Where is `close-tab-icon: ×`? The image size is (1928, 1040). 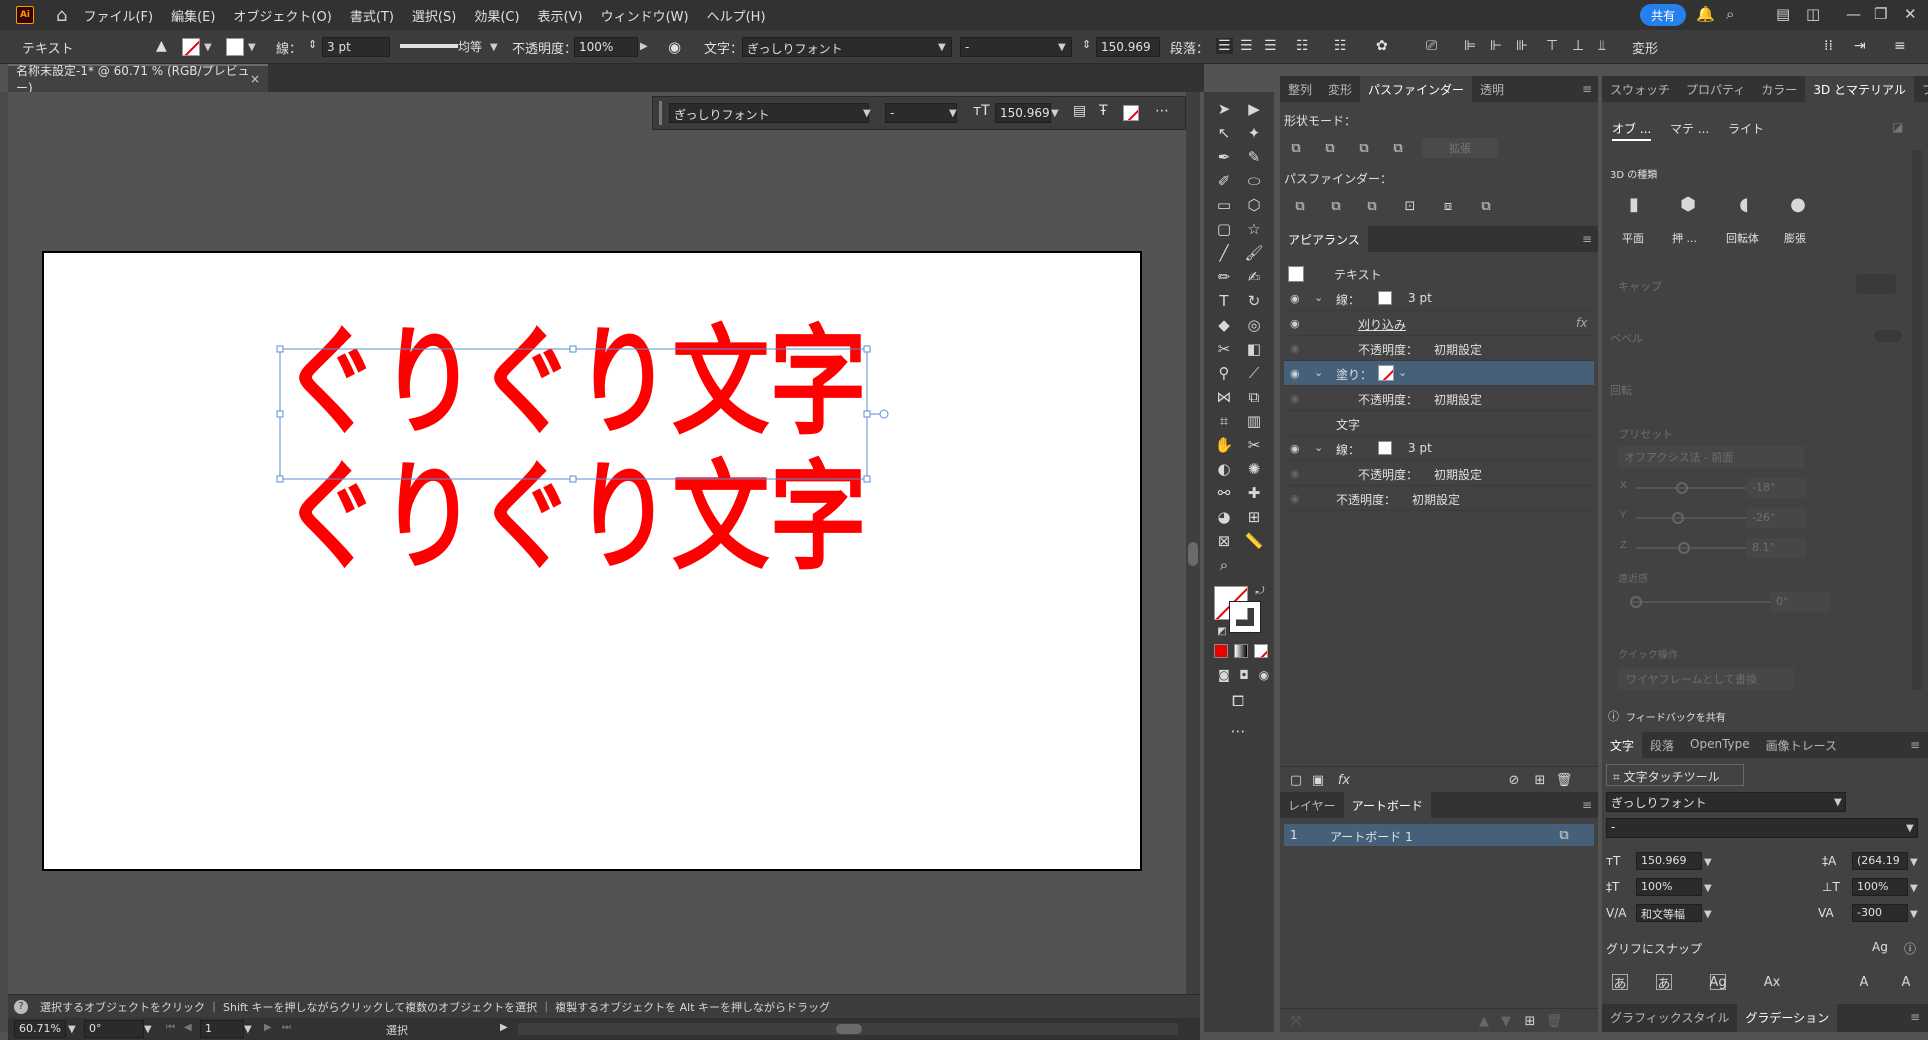 close-tab-icon: × is located at coordinates (255, 79).